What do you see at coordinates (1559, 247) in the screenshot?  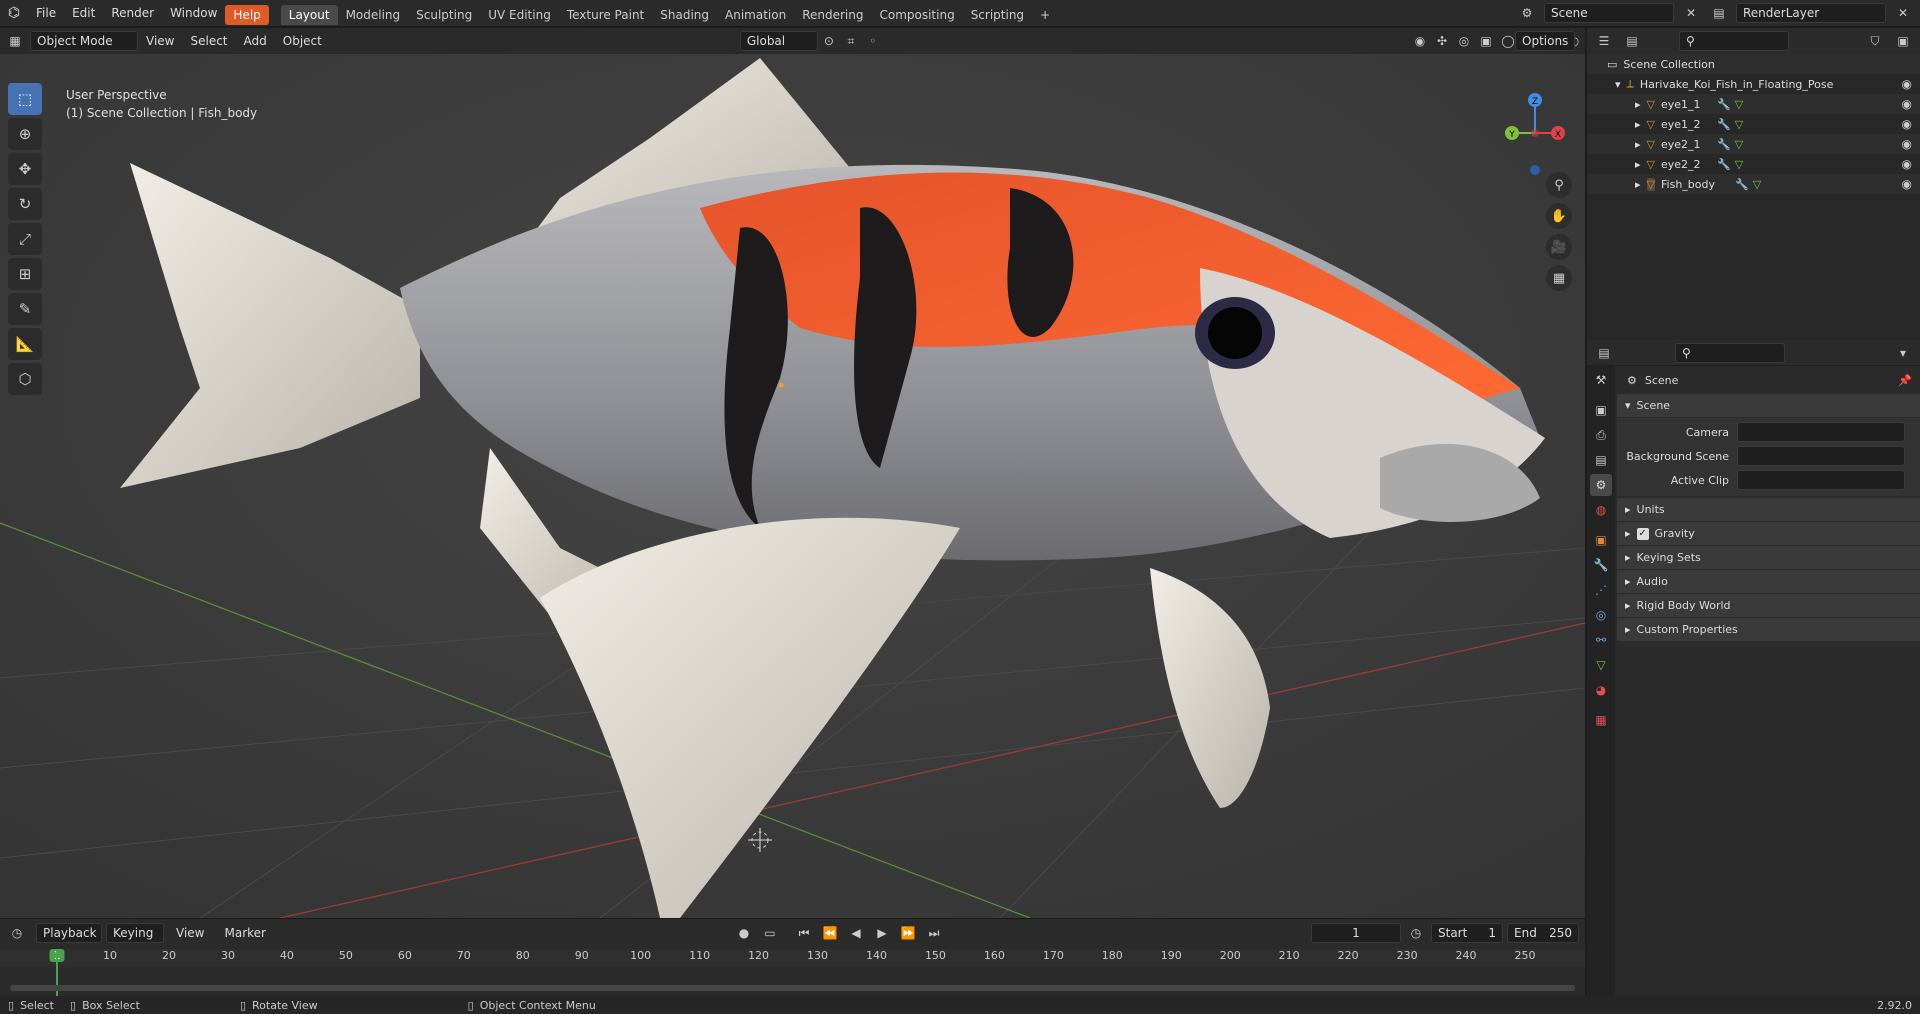 I see `camera-view-icon: 🎥` at bounding box center [1559, 247].